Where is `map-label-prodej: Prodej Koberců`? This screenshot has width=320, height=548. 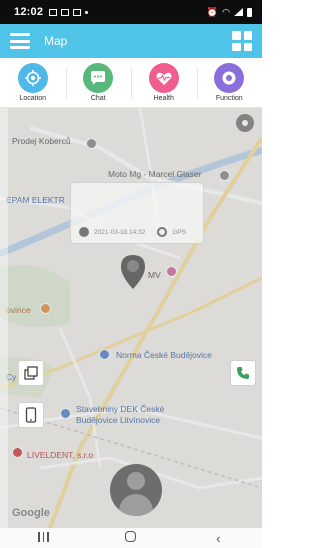 map-label-prodej: Prodej Koberců is located at coordinates (41, 141).